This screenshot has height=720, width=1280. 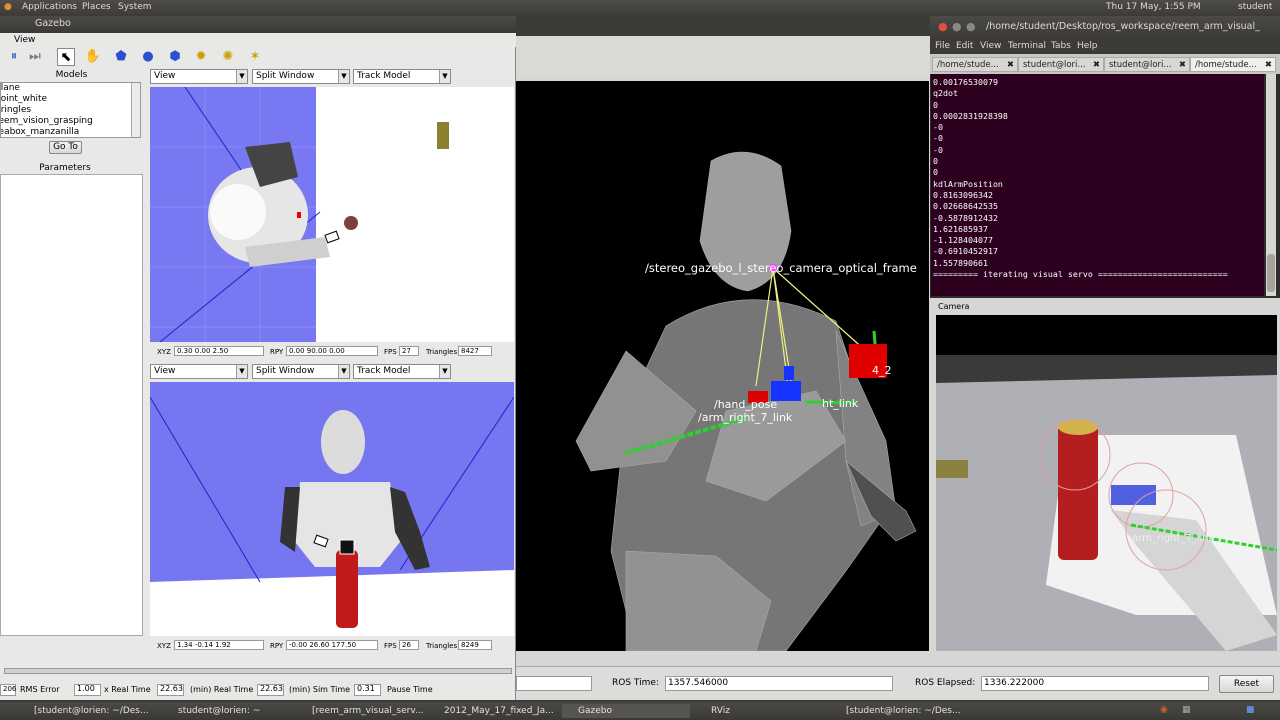 I want to click on parameters-panel, so click(x=71, y=405).